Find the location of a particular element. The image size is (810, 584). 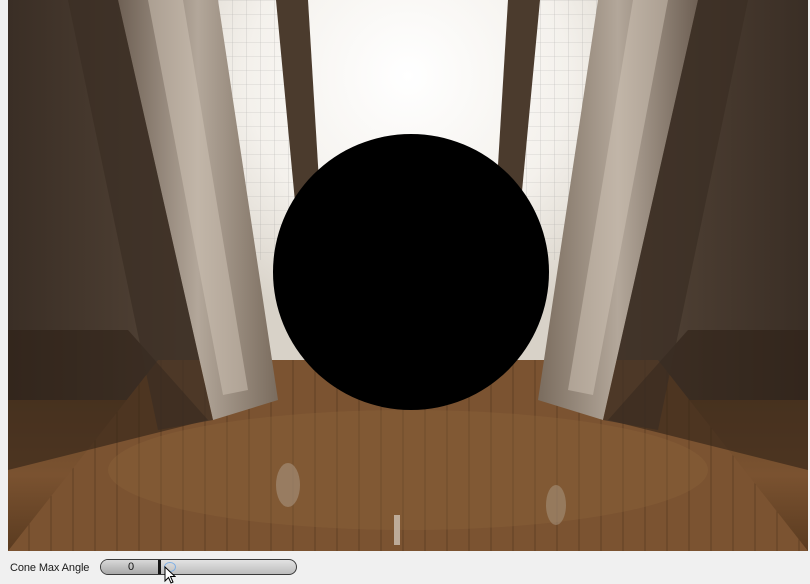

mouse-pointer-icon is located at coordinates (170, 575).